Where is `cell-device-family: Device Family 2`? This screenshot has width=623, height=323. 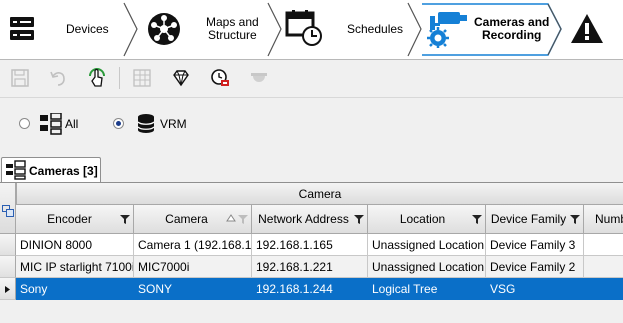 cell-device-family: Device Family 2 is located at coordinates (535, 267).